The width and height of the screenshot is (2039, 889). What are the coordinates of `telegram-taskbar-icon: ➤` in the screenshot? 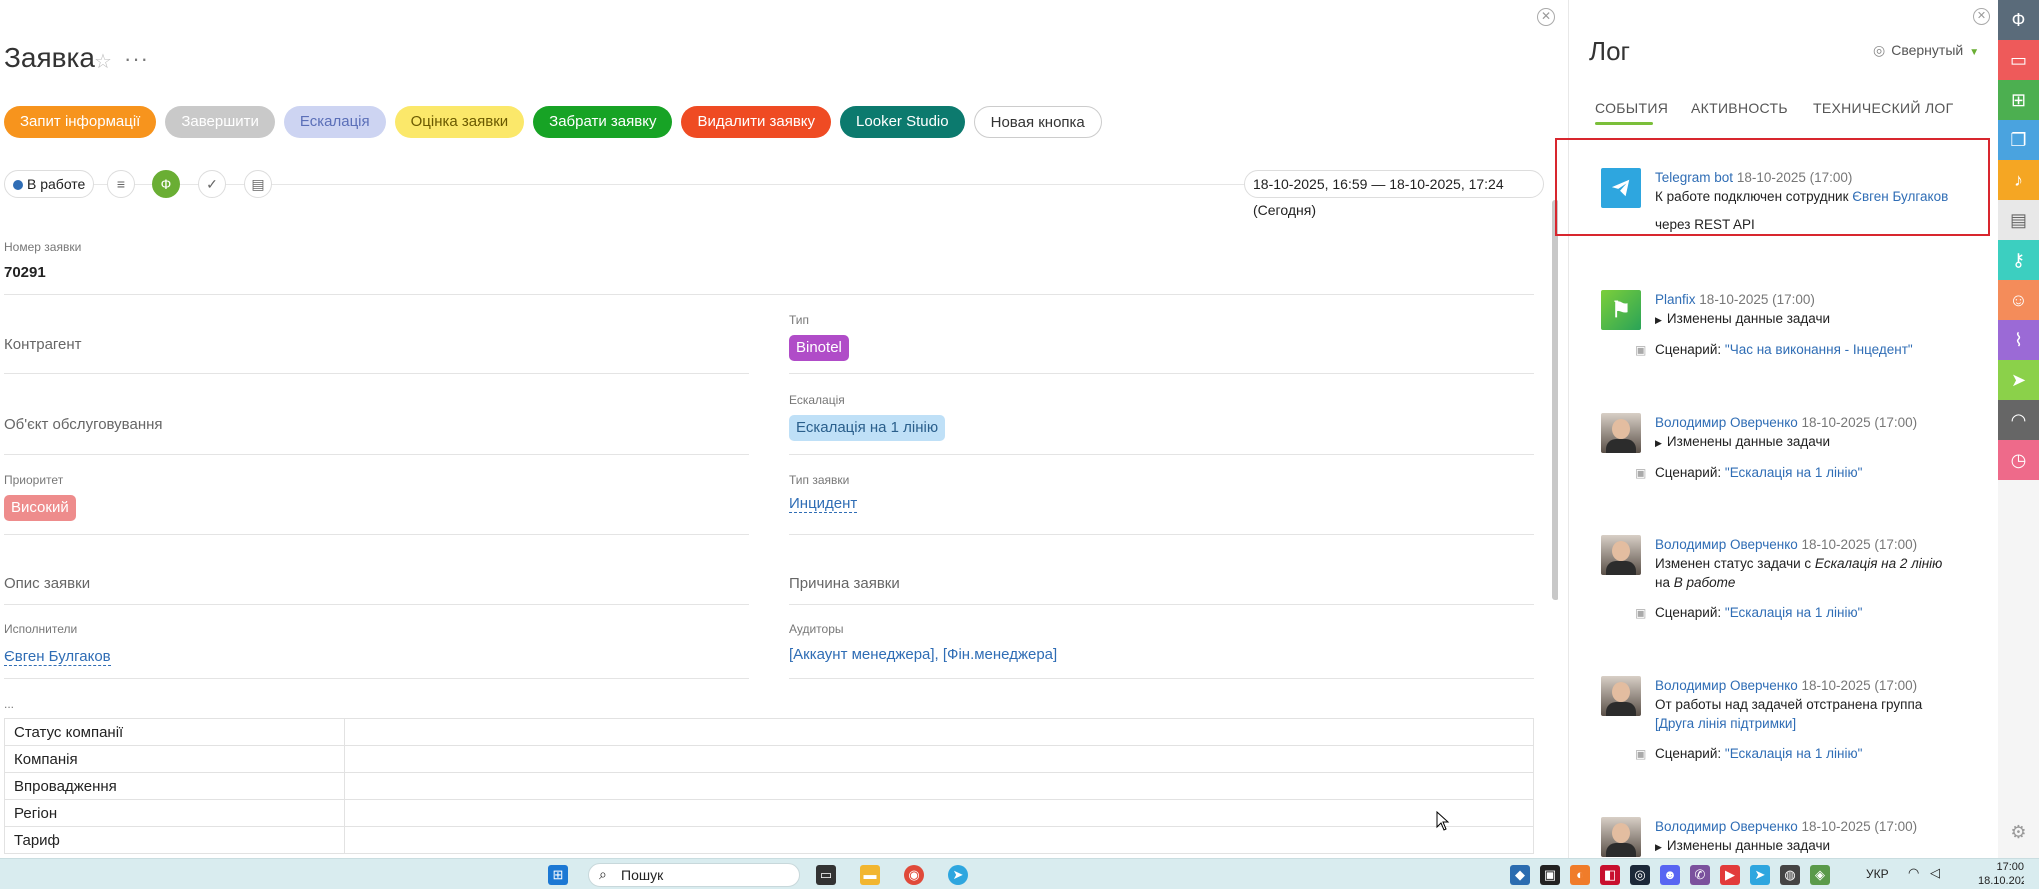 It's located at (958, 875).